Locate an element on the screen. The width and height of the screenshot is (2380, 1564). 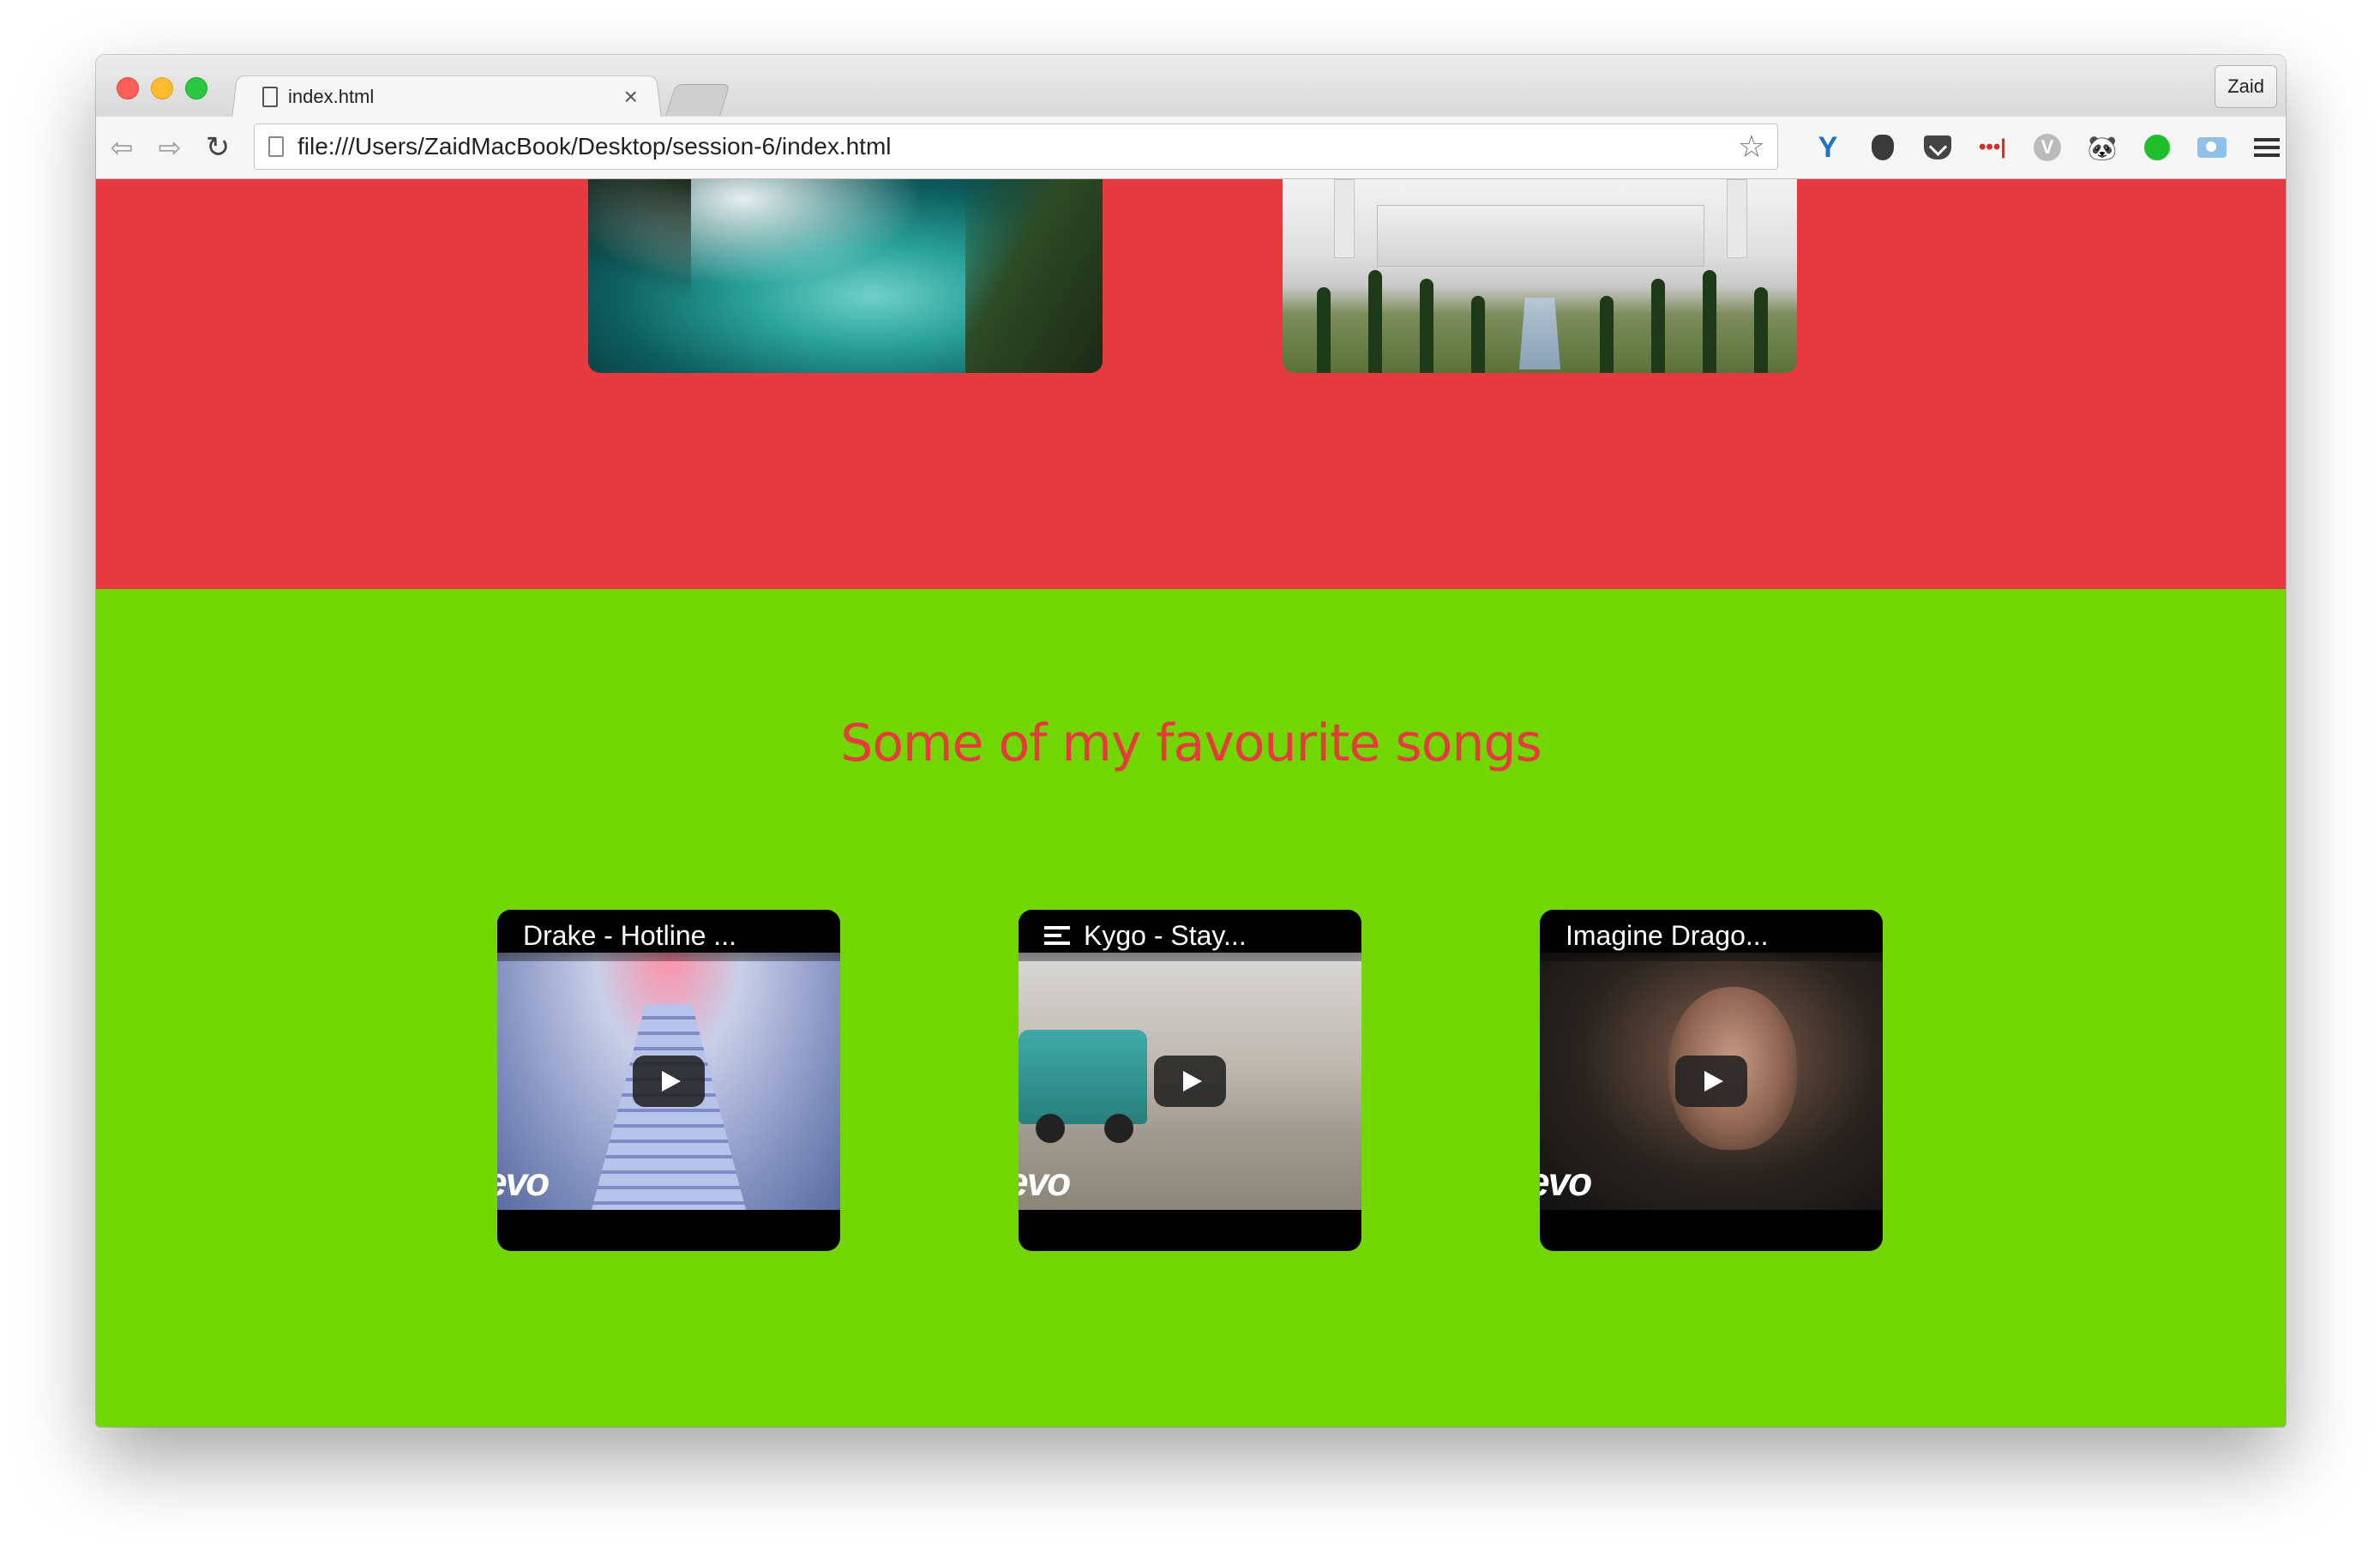
window-minimize-button is located at coordinates (162, 88).